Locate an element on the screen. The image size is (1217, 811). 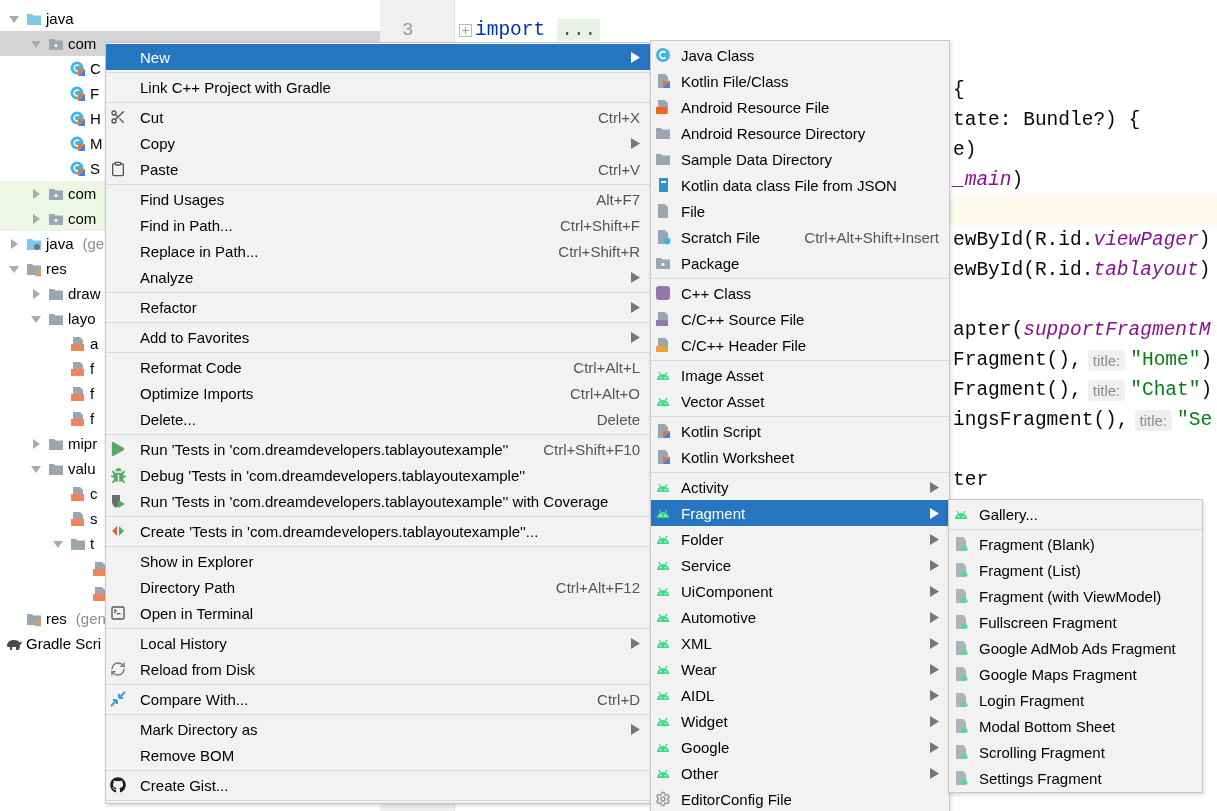
code-text: apter(supportFragmentM is located at coordinates (1082, 330).